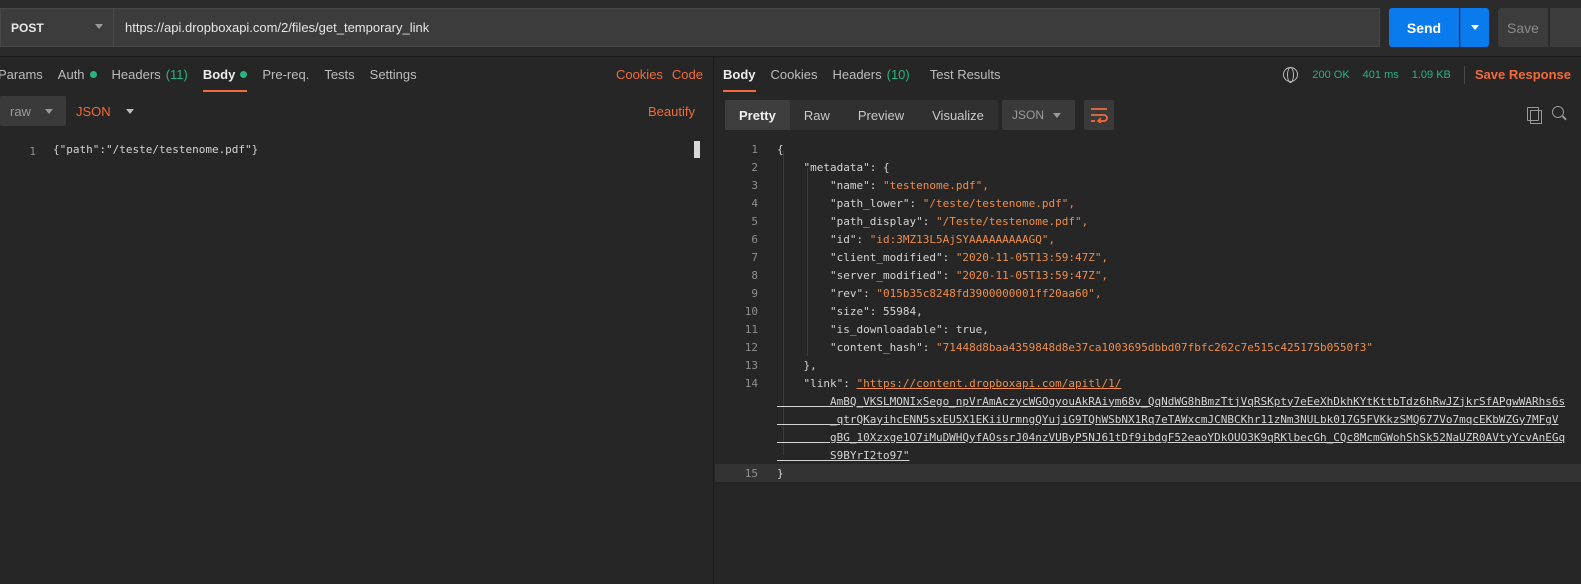 The image size is (1581, 584). Describe the element at coordinates (972, 329) in the screenshot. I see `json-value: true,` at that location.